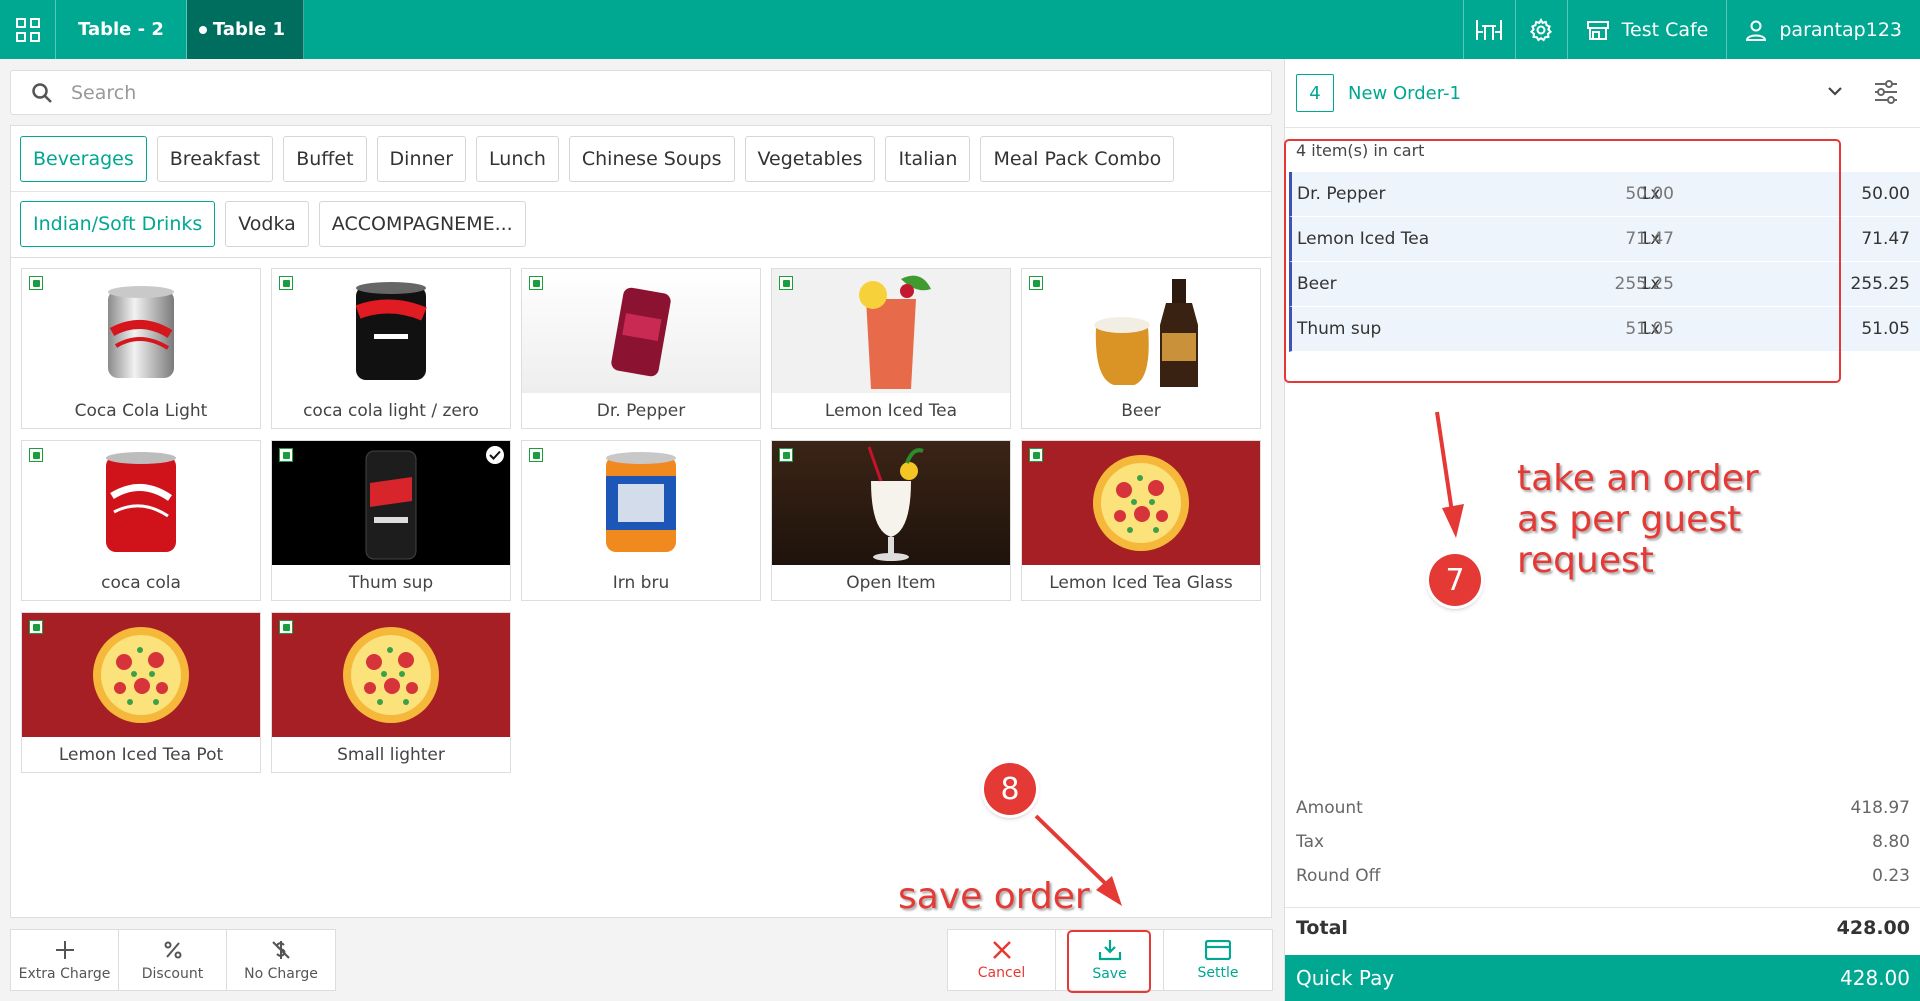  What do you see at coordinates (267, 224) in the screenshot?
I see `subcategory-vodka: Vodka` at bounding box center [267, 224].